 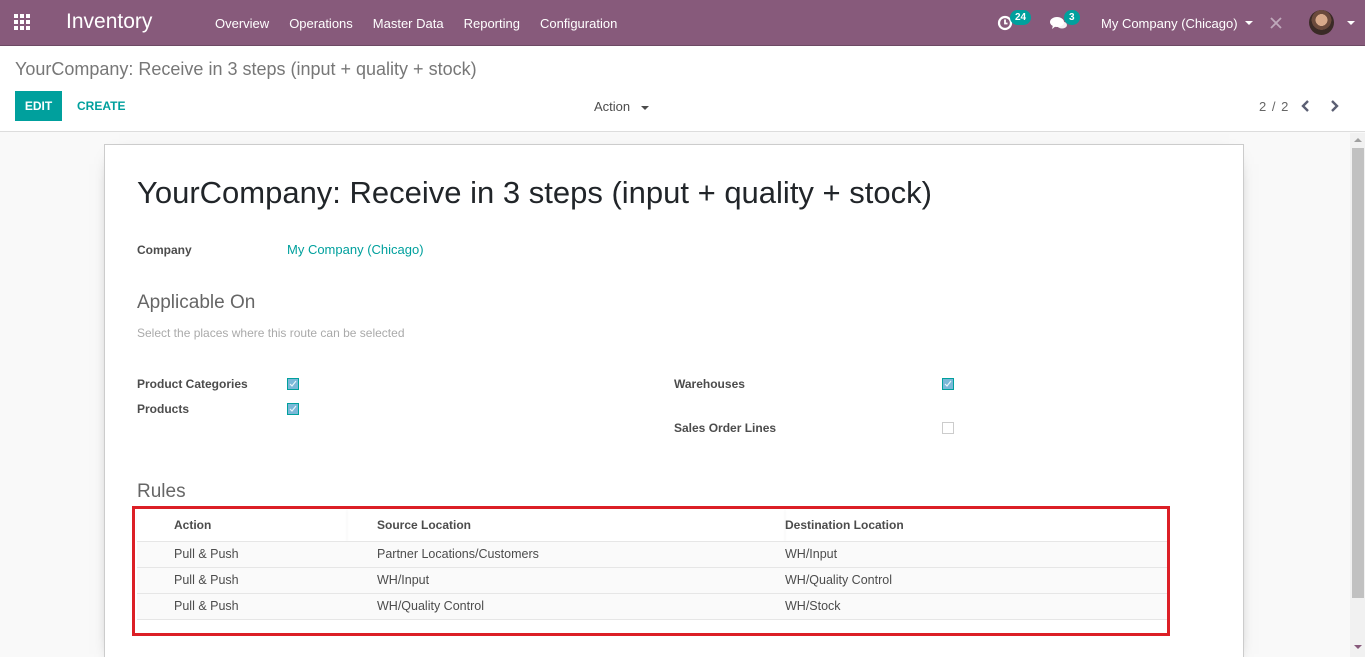 What do you see at coordinates (242, 23) in the screenshot?
I see `menu-overview: Overview` at bounding box center [242, 23].